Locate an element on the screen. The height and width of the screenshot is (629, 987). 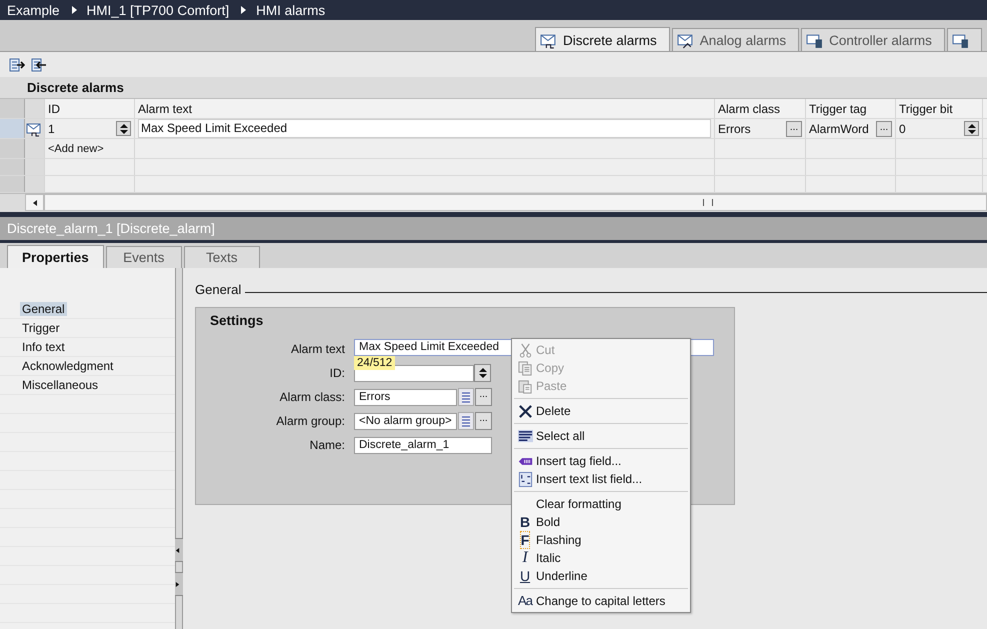
inspector-title: Discrete_alarm_1 [Discrete_alarm] is located at coordinates (493, 228).